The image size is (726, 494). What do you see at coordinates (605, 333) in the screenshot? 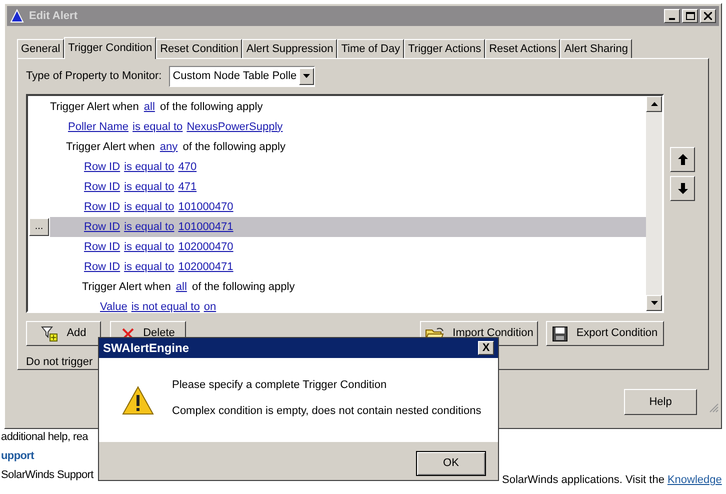
I see `export-button: Export Condition` at bounding box center [605, 333].